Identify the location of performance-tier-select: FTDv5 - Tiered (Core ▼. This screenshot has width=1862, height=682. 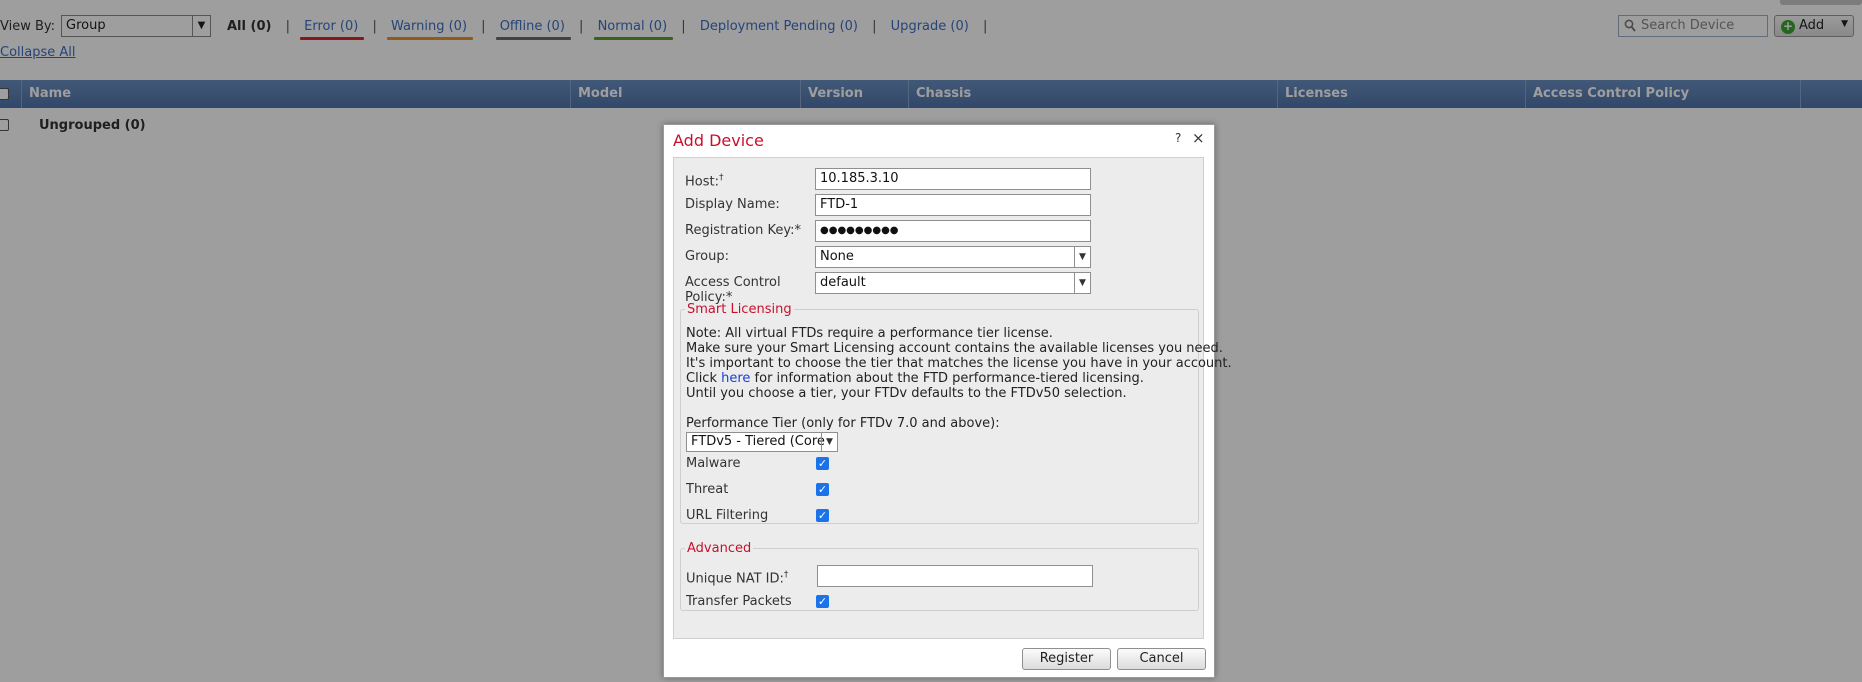
(762, 442).